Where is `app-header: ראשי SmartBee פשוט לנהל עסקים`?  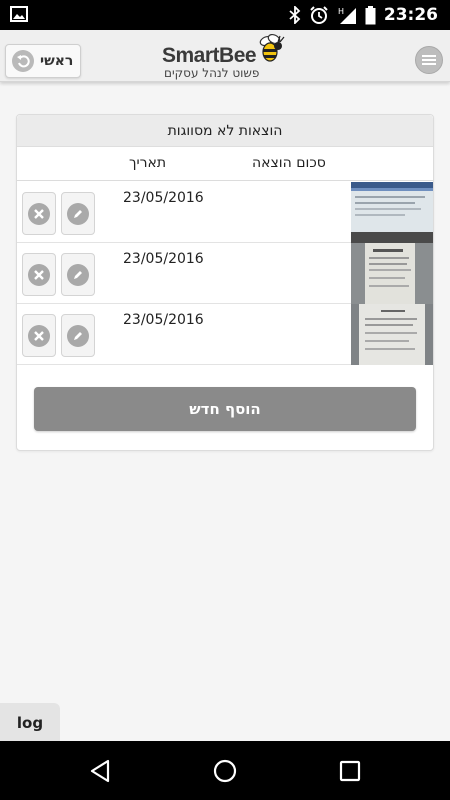
app-header: ראשי SmartBee פשוט לנהל עסקים is located at coordinates (225, 56).